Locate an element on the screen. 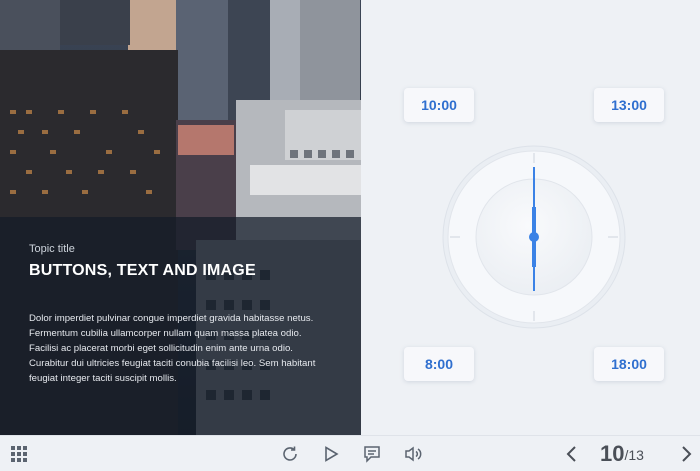 This screenshot has width=700, height=471. replay-button is located at coordinates (290, 453).